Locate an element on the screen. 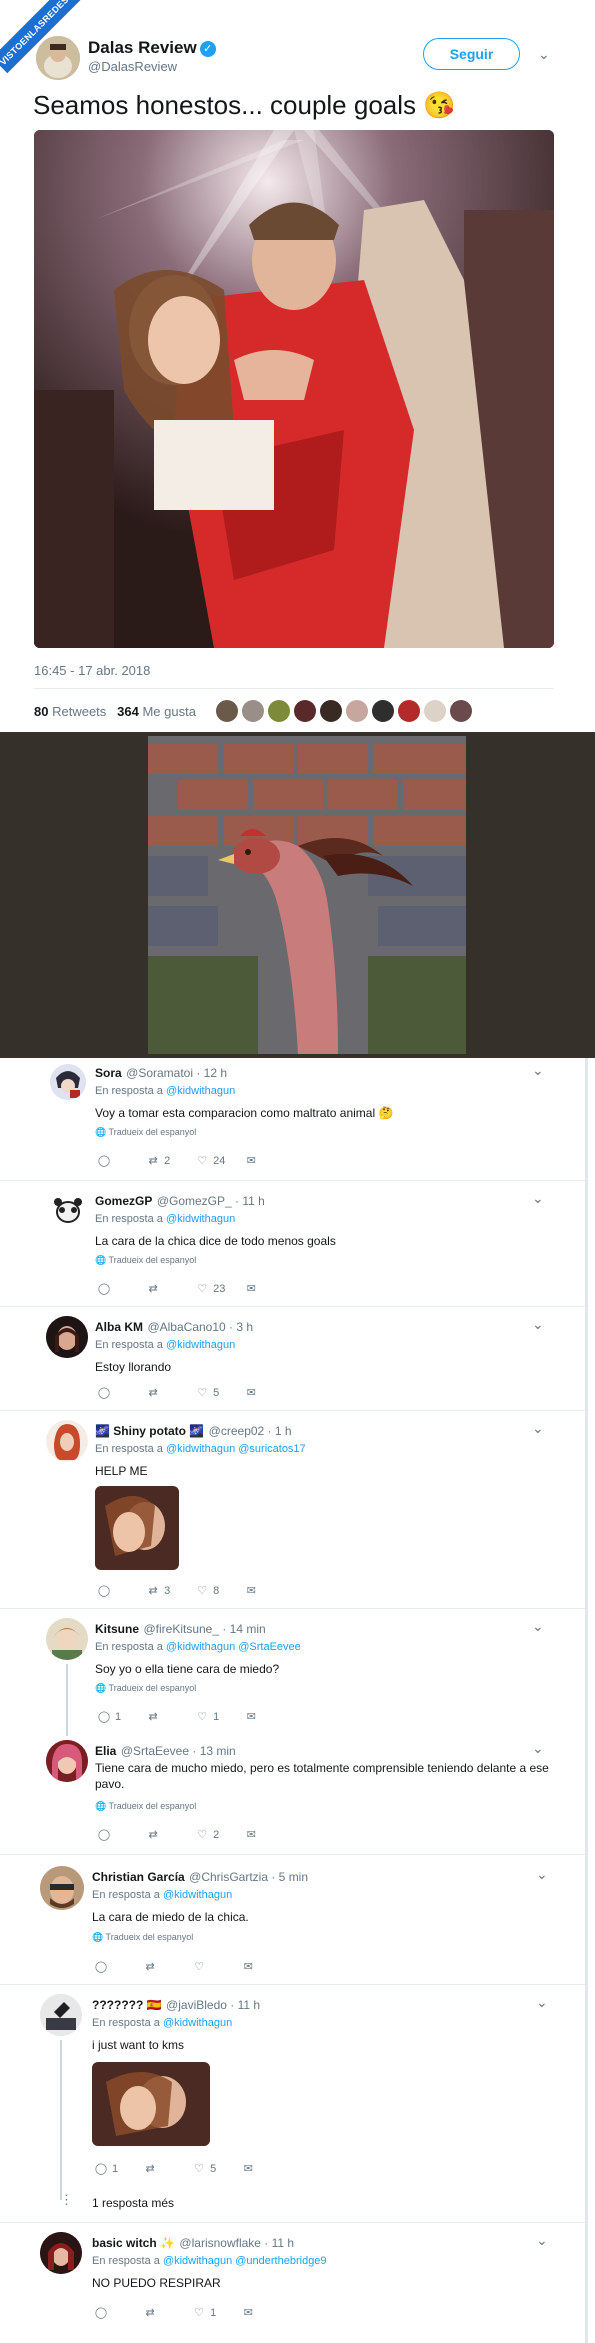  reply-name: Kitsune is located at coordinates (117, 1629).